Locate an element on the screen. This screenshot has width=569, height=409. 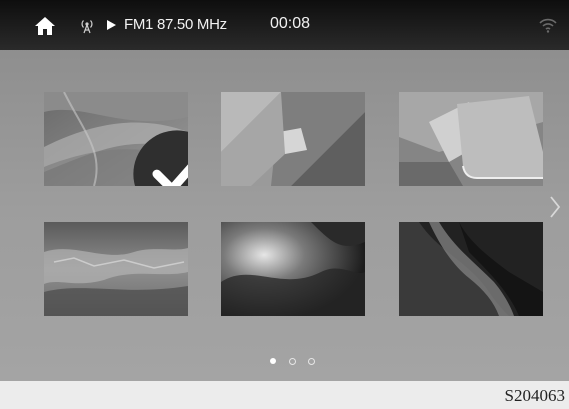
wallpaper-4-thumbnail is located at coordinates (116, 269).